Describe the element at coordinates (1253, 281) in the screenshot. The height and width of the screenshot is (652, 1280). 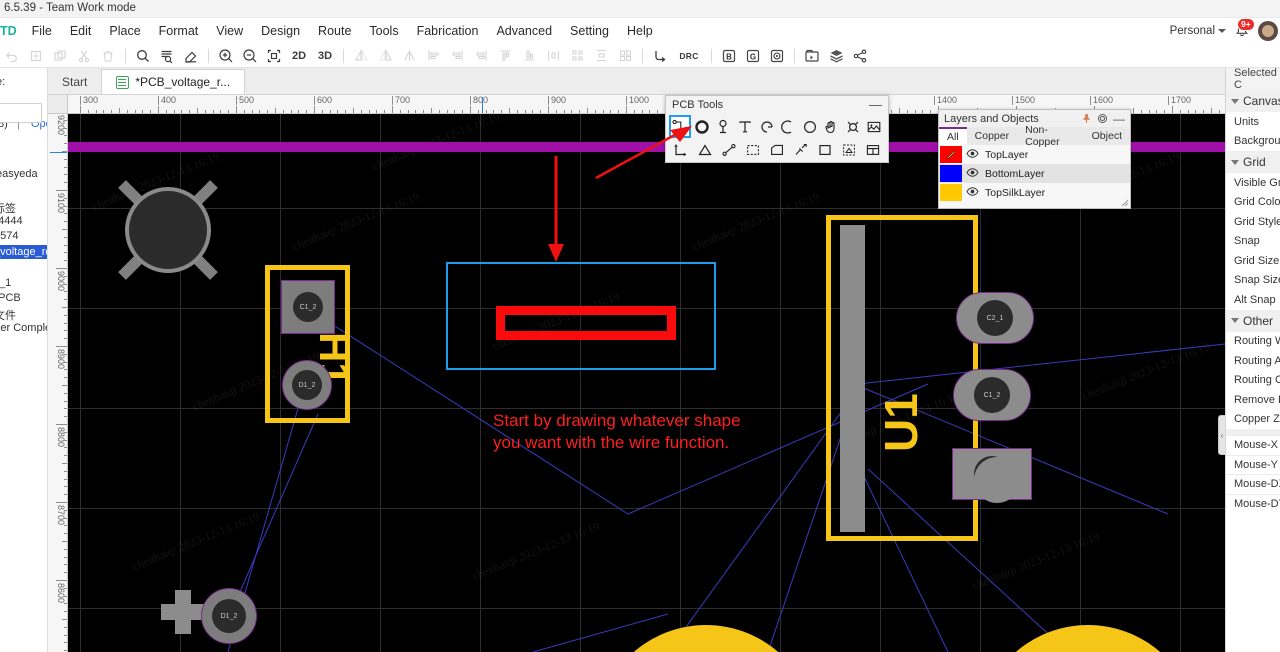
I see `property-row-snap-size: Snap Size` at that location.